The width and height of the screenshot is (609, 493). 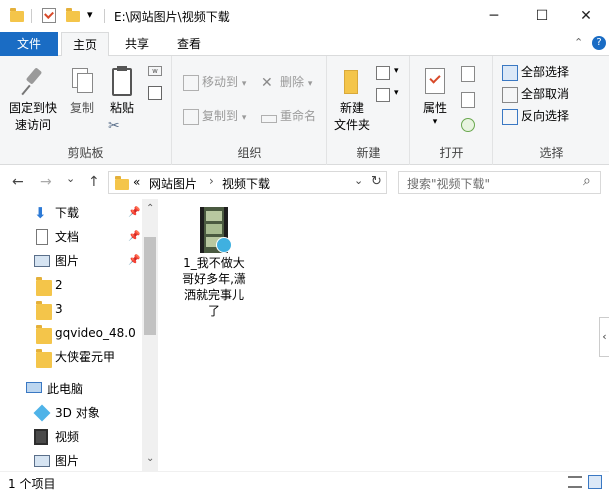 I want to click on select-group: 全部选择 全部取消 反向选择 选择, so click(x=551, y=110).